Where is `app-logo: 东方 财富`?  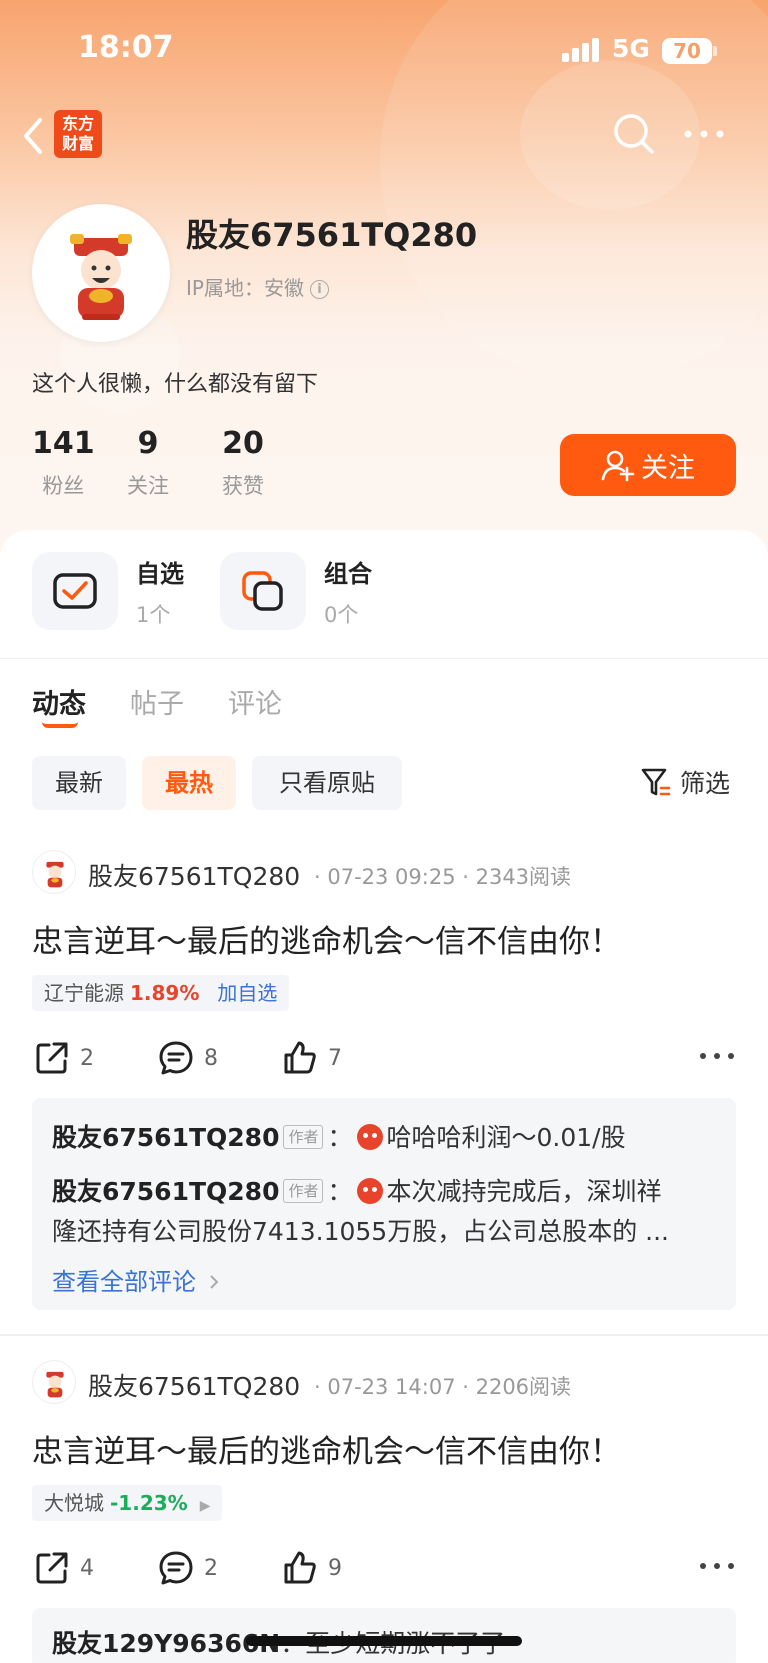 app-logo: 东方 财富 is located at coordinates (78, 134).